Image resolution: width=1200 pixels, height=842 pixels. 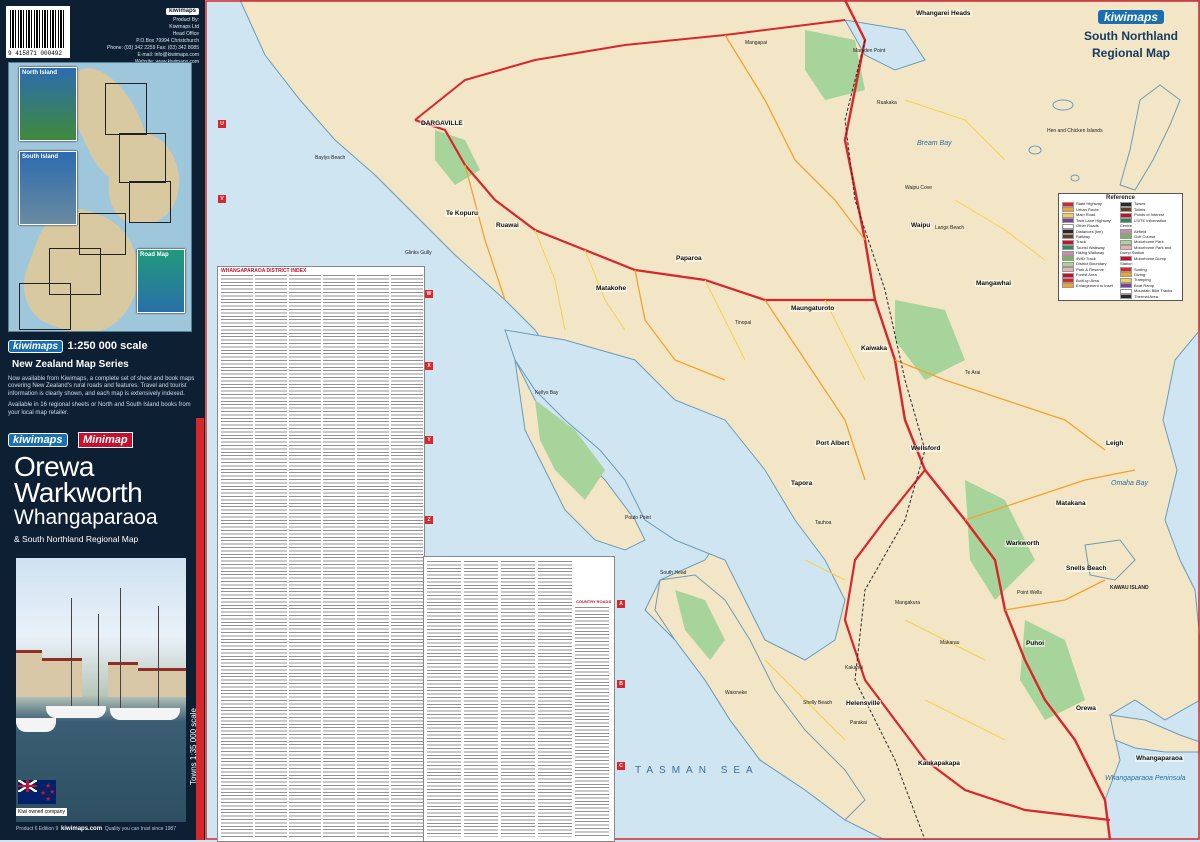 What do you see at coordinates (1063, 105) in the screenshot?
I see `hen-island` at bounding box center [1063, 105].